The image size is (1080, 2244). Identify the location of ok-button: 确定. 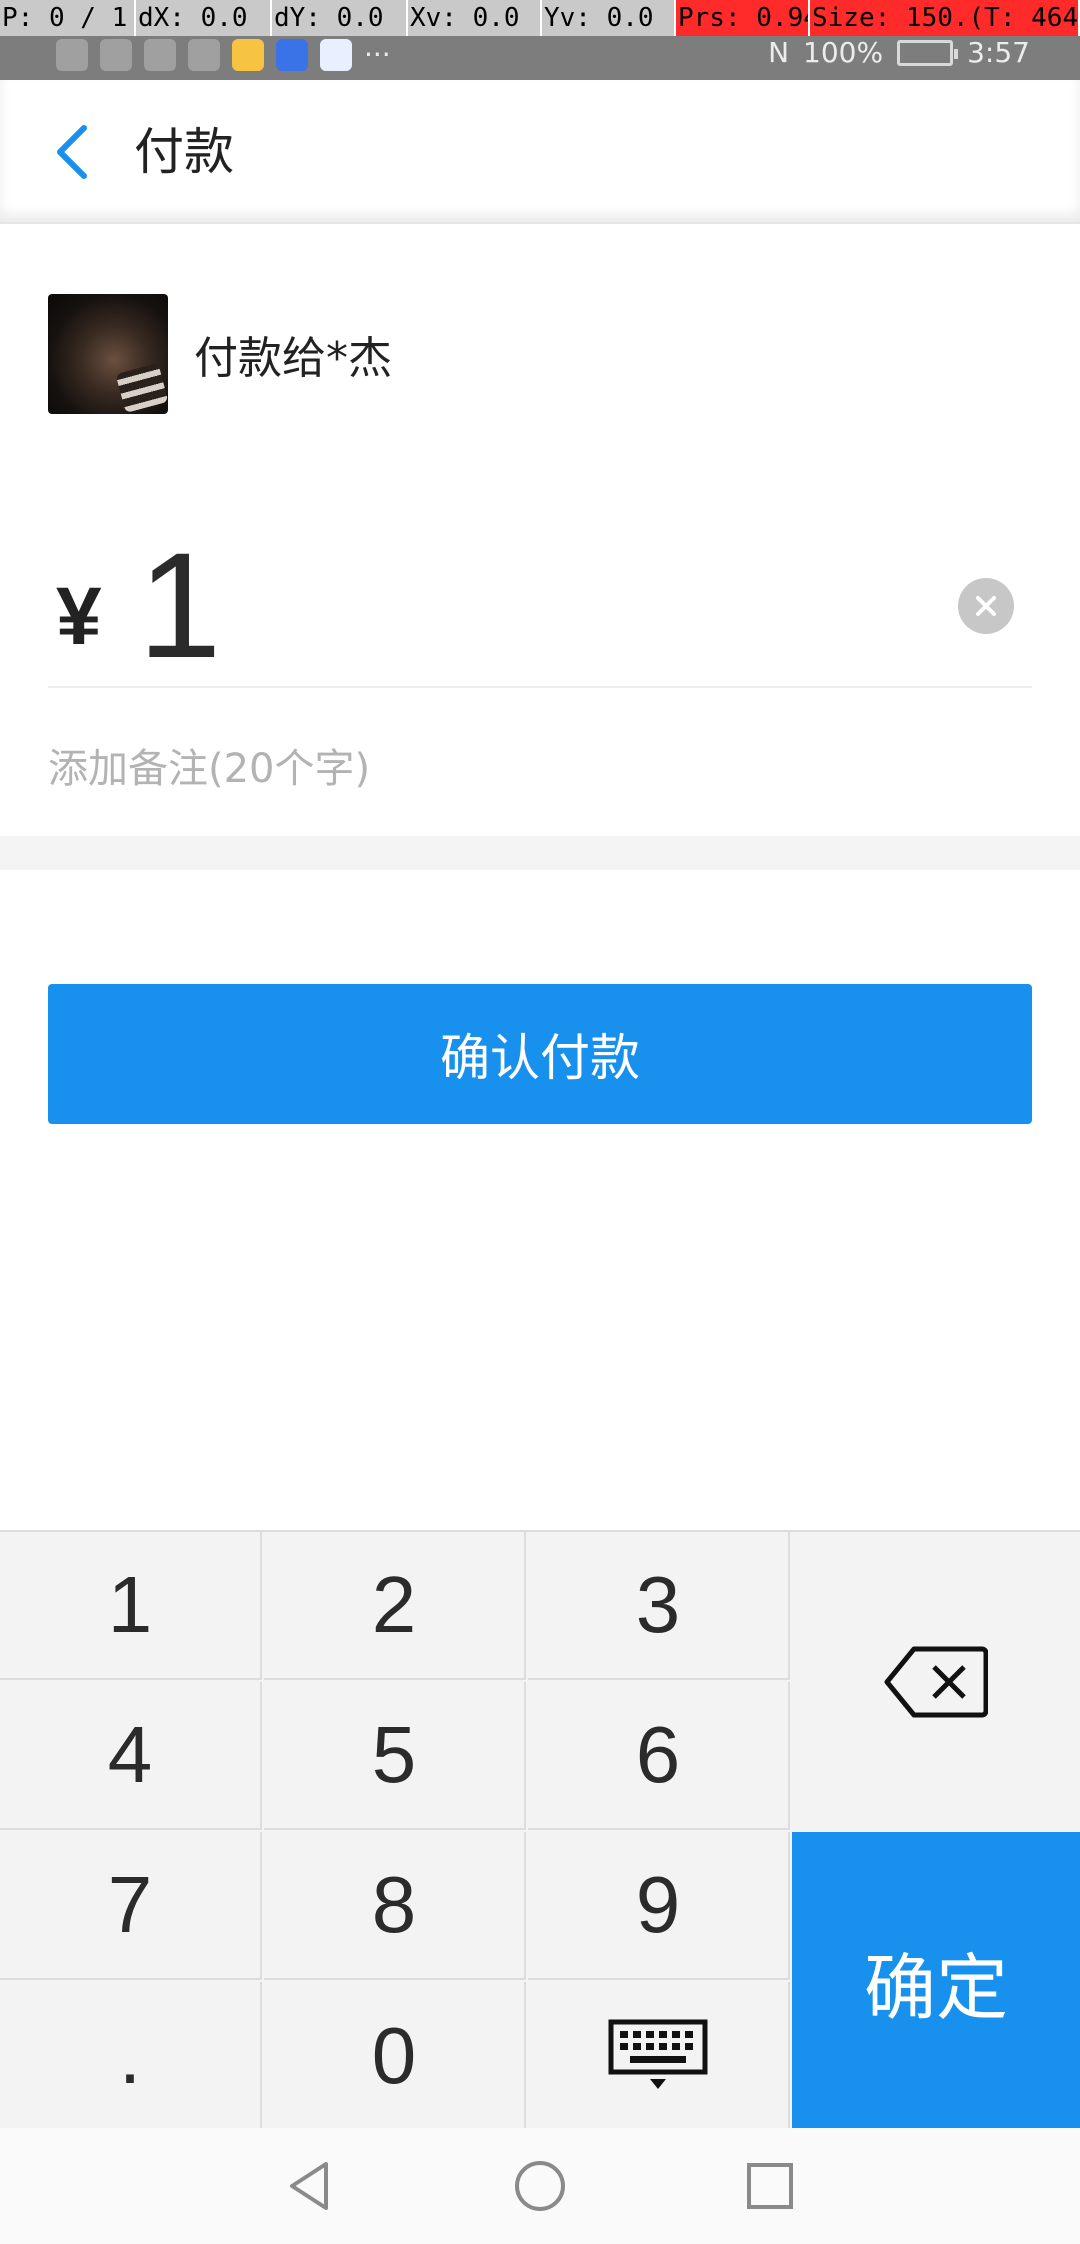
(936, 1981).